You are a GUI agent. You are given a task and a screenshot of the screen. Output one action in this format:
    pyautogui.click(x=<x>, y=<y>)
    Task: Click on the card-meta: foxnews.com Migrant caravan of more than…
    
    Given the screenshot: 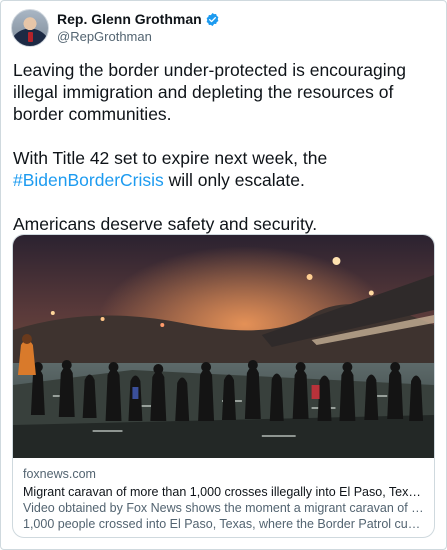 What is the action you would take?
    pyautogui.click(x=223, y=495)
    